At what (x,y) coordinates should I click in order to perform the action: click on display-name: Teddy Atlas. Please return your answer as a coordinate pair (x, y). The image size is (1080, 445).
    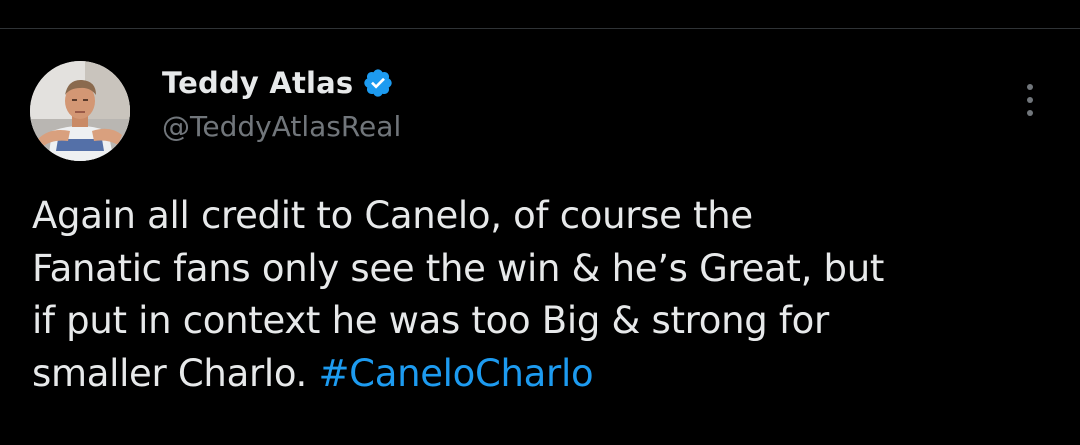
    Looking at the image, I should click on (257, 83).